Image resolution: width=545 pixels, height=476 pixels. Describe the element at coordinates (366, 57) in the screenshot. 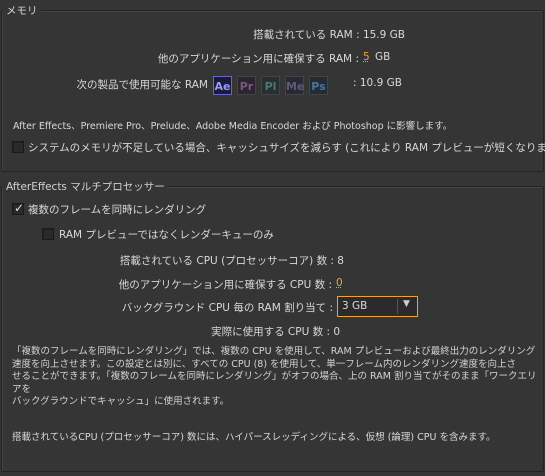

I see `reserved-ram-value: 5` at that location.